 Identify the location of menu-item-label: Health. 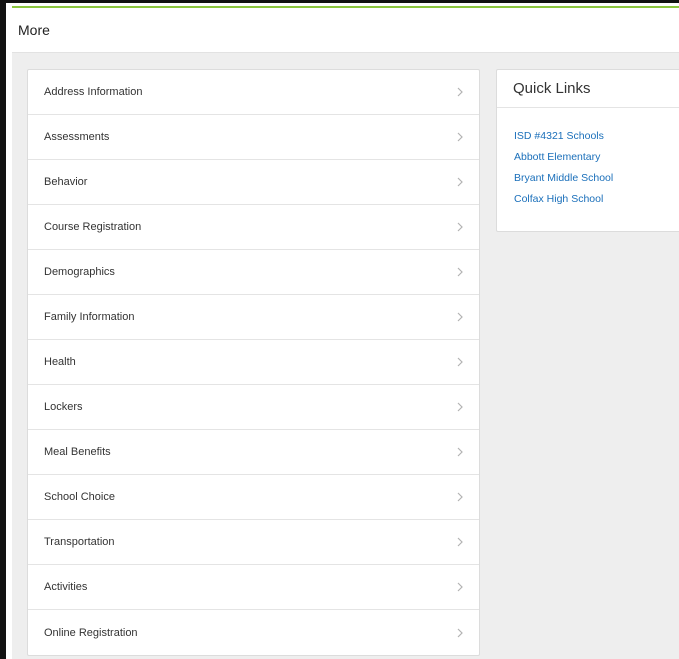
(60, 362).